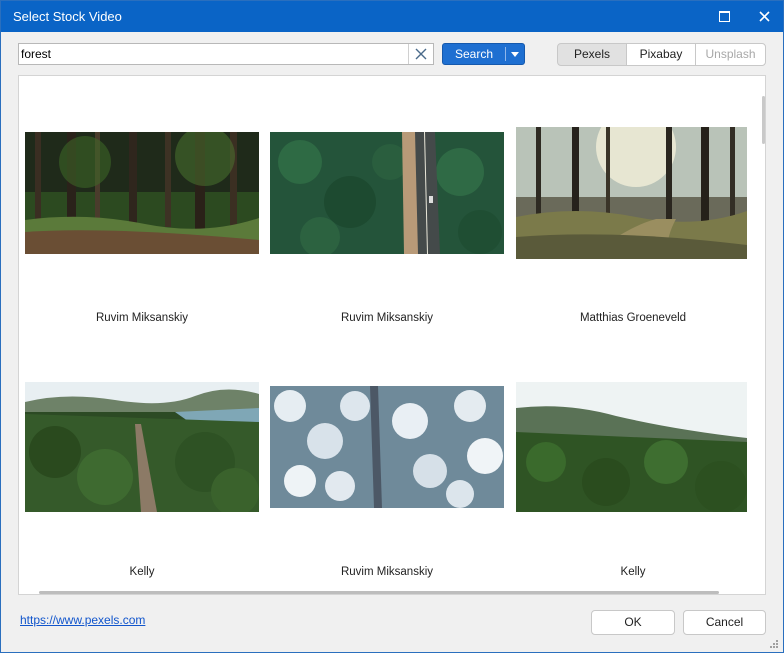  I want to click on close-icon, so click(764, 16).